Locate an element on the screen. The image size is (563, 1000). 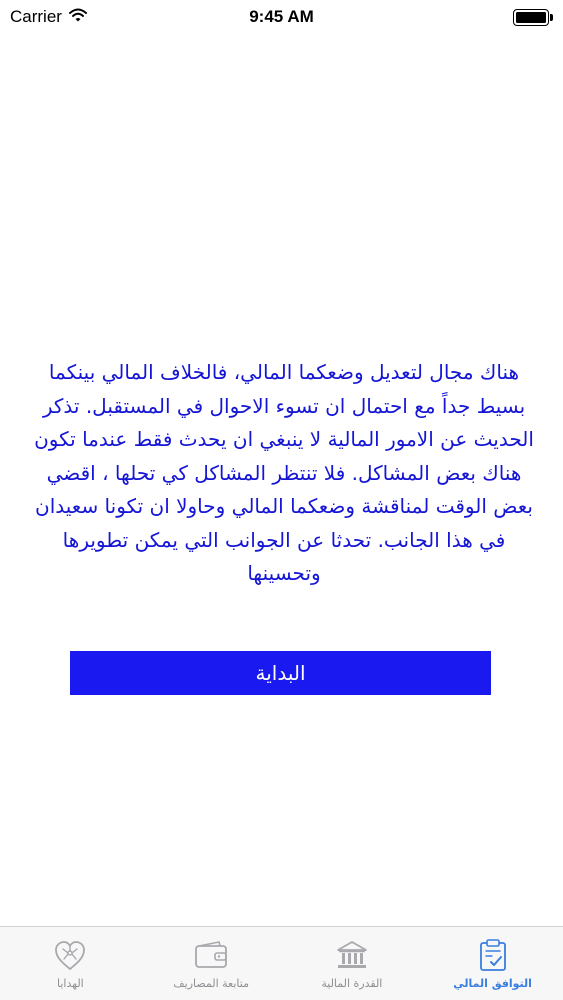
tab-label: الهدايا is located at coordinates (70, 983).